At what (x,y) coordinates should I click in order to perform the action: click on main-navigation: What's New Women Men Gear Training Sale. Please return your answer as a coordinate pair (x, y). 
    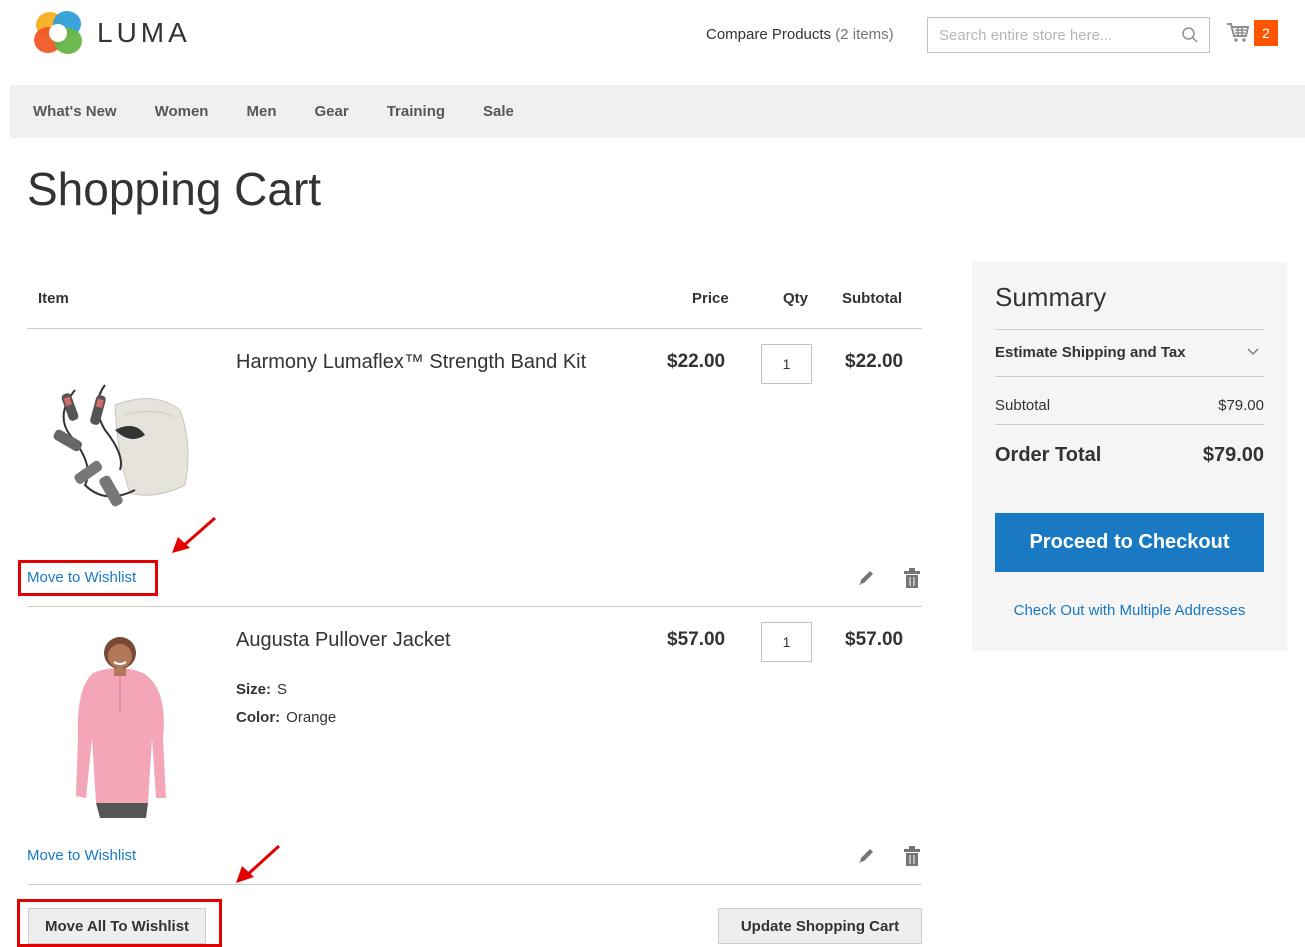
    Looking at the image, I should click on (657, 111).